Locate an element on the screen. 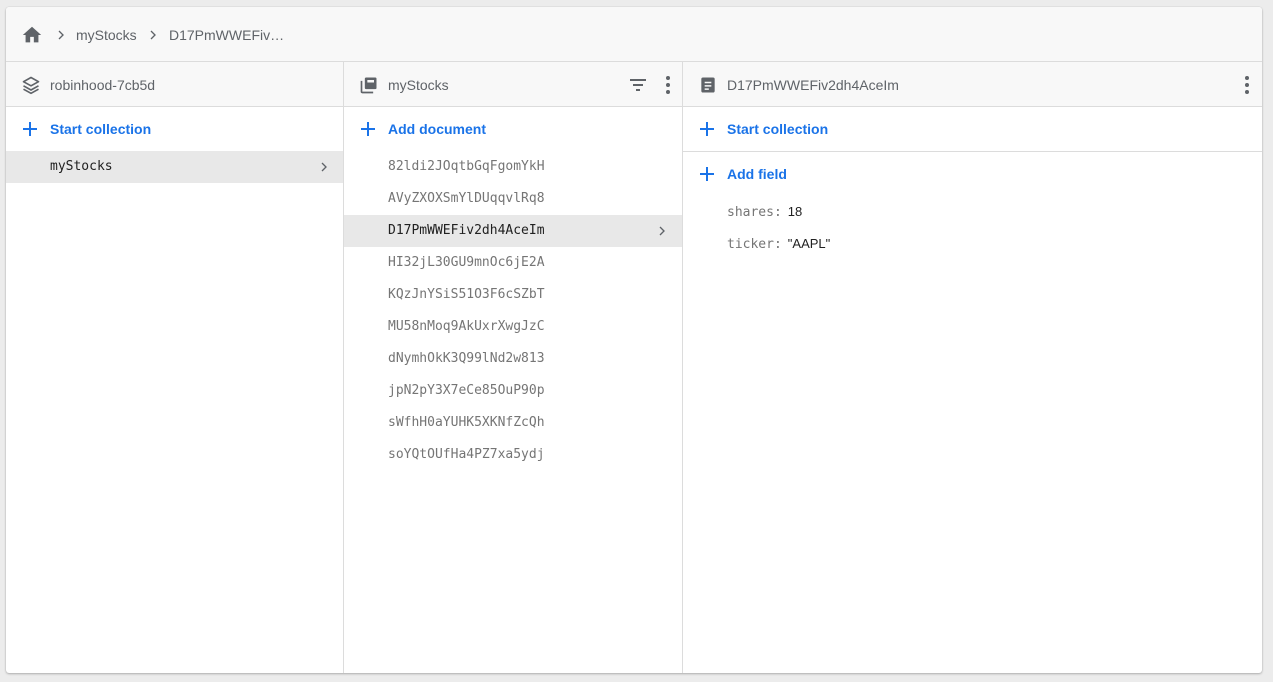 Image resolution: width=1273 pixels, height=682 pixels. document-id: sWfhH0aYUHK5XKNfZcQh is located at coordinates (466, 422).